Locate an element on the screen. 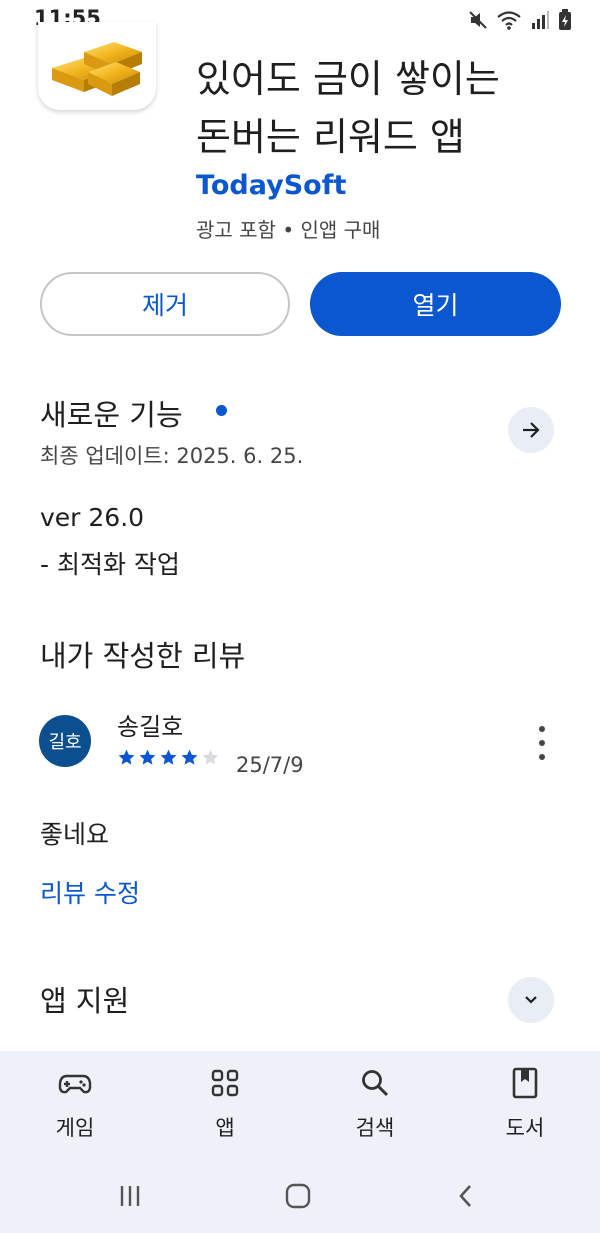  reviewer-name: 송길호 is located at coordinates (150, 727).